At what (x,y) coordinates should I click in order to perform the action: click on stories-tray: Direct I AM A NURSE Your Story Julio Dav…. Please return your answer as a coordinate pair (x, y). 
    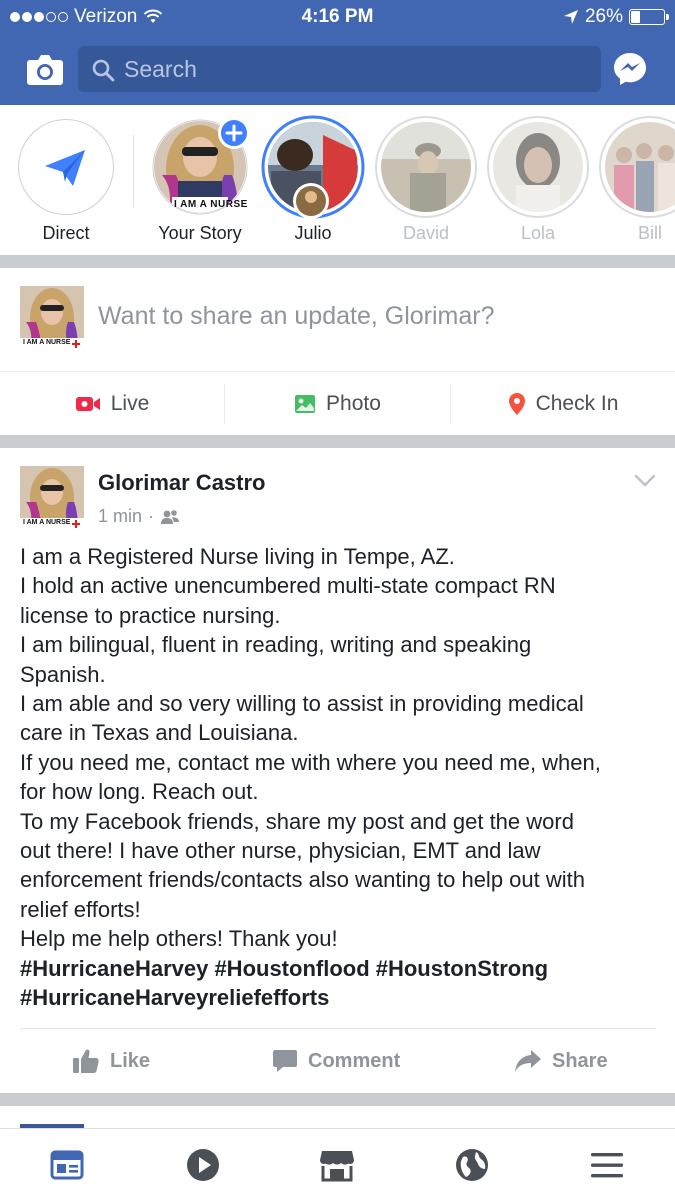
    Looking at the image, I should click on (337, 180).